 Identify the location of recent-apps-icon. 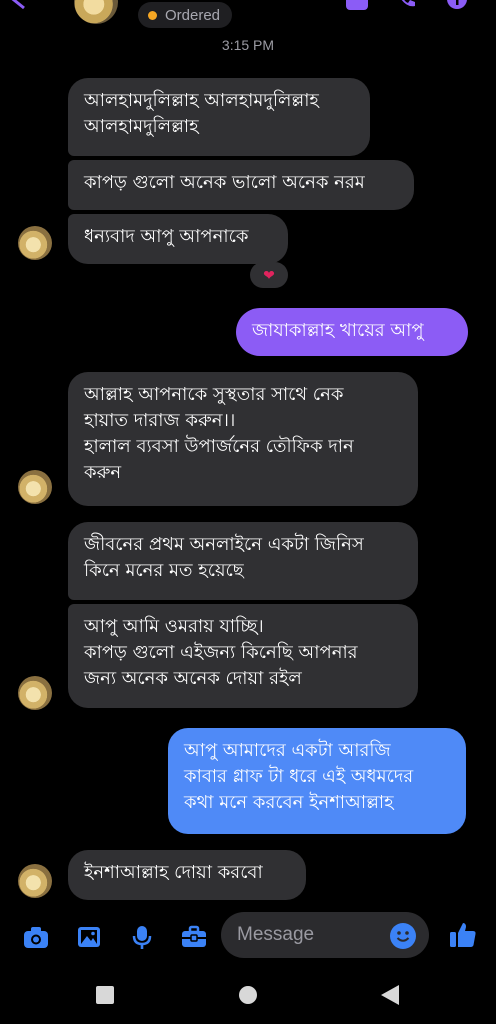
(105, 995).